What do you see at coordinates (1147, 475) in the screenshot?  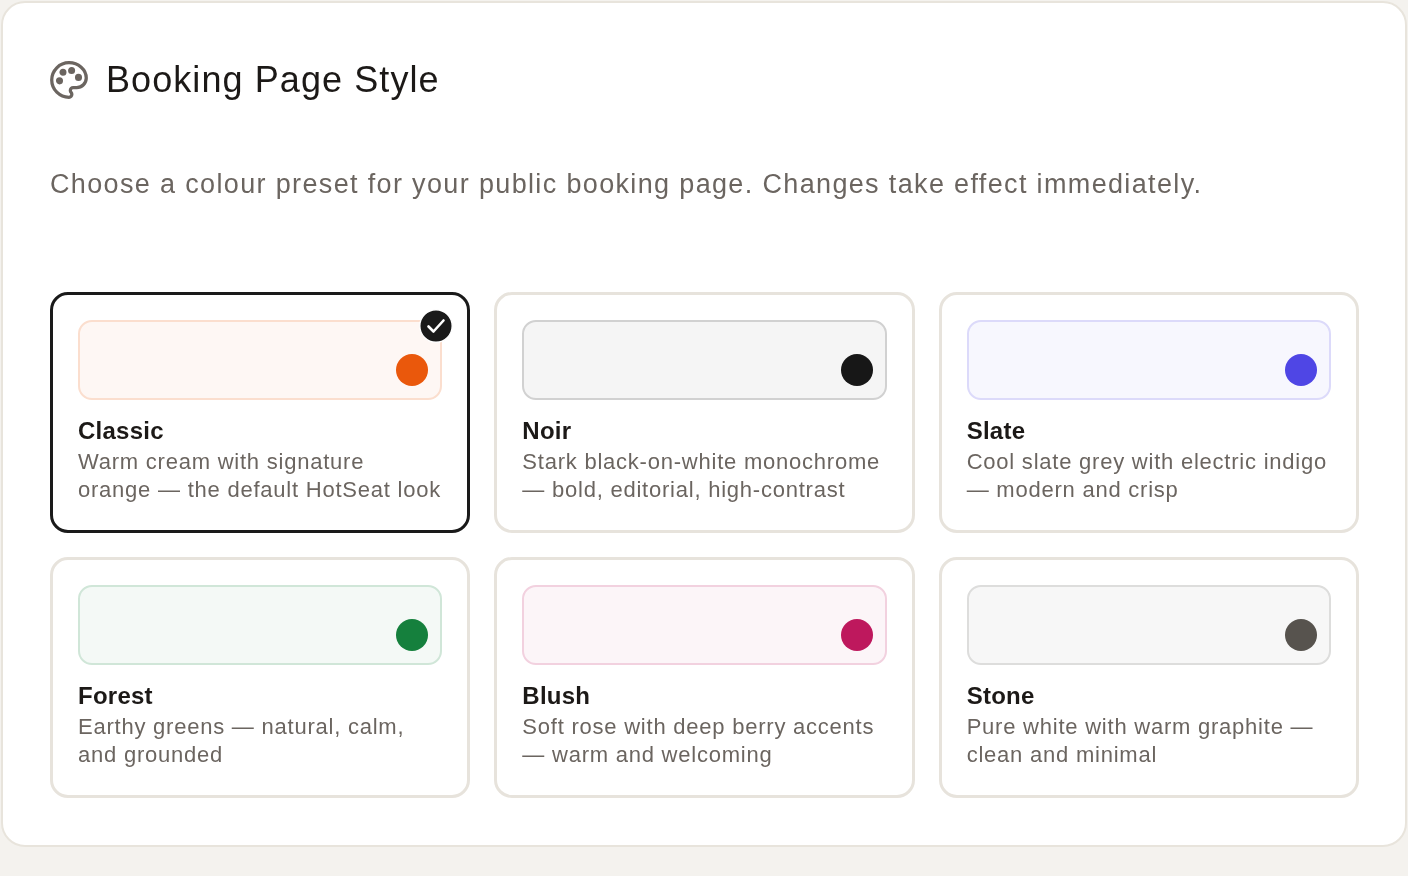 I see `preset-description: Cool slate grey with electric indigo — modern and crisp` at bounding box center [1147, 475].